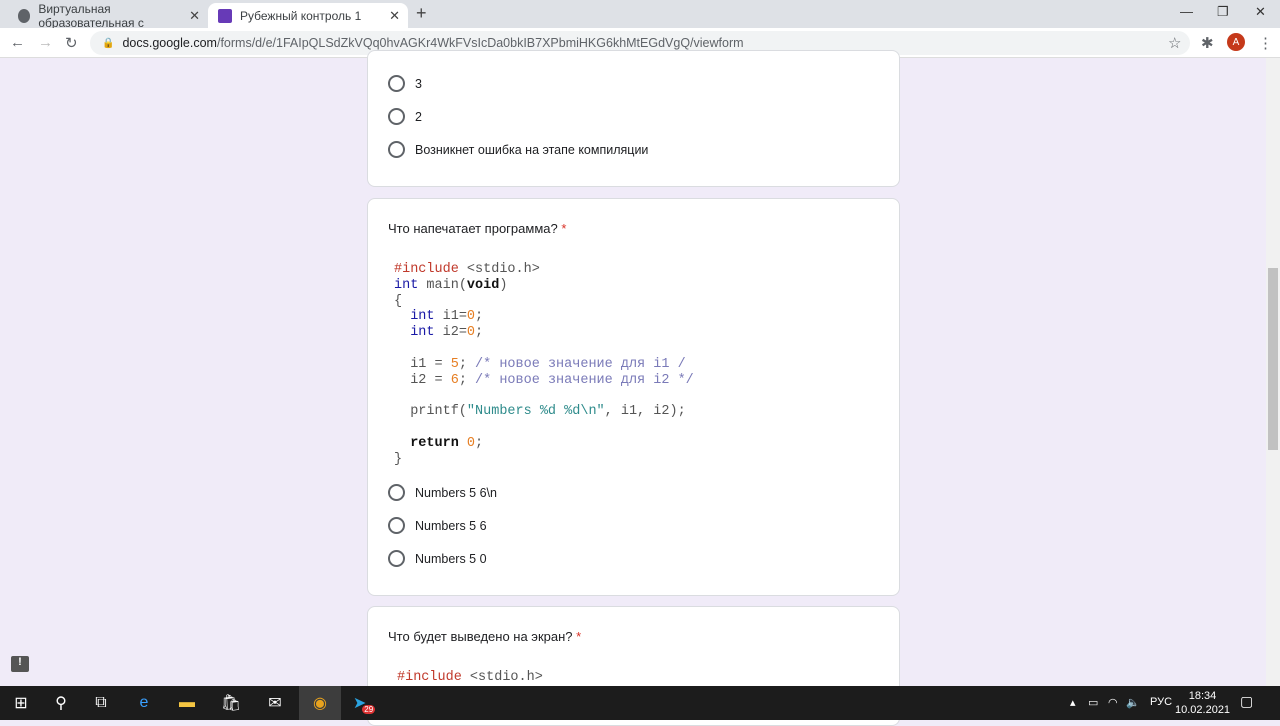 Image resolution: width=1280 pixels, height=726 pixels. Describe the element at coordinates (71, 43) in the screenshot. I see `reload-icon: ↻` at that location.